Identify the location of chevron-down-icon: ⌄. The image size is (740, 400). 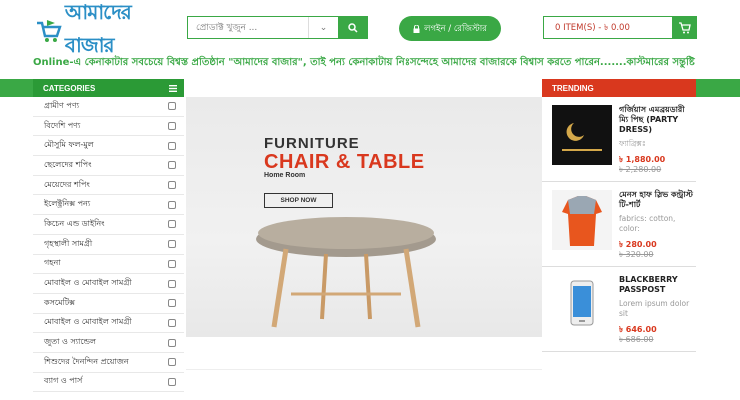
(323, 27).